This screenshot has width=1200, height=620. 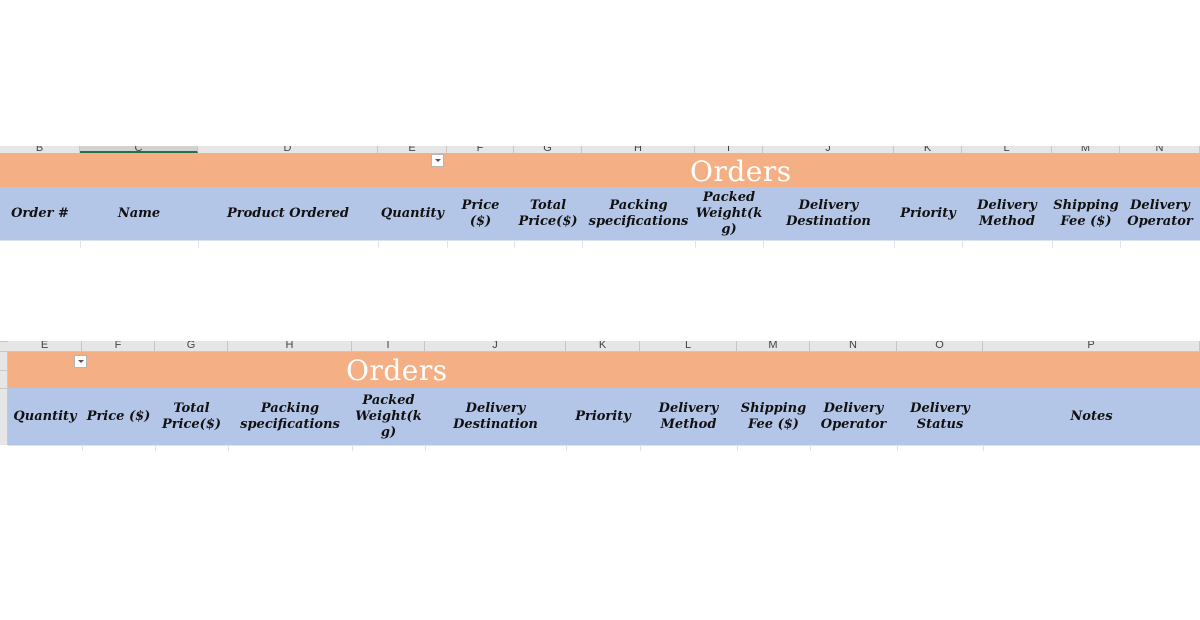 I want to click on header-cell-product-ordered: Product Ordered, so click(x=288, y=213).